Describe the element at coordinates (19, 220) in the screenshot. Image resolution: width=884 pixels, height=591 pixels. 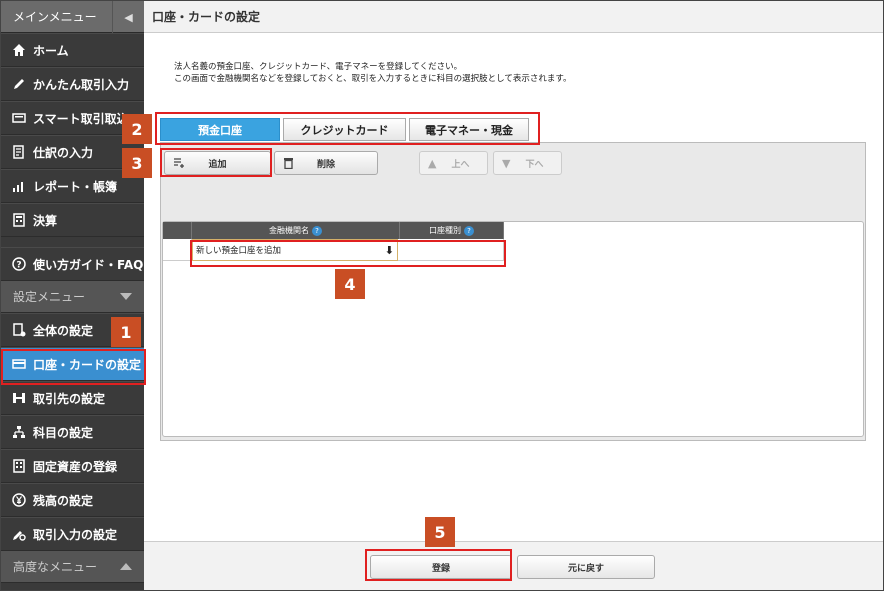
I see `calculator-icon` at that location.